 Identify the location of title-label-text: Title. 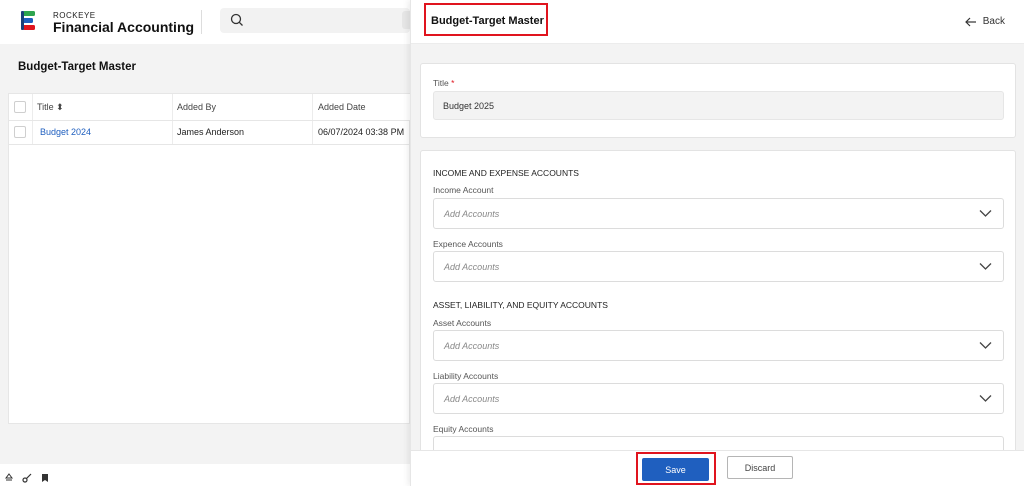
(441, 83).